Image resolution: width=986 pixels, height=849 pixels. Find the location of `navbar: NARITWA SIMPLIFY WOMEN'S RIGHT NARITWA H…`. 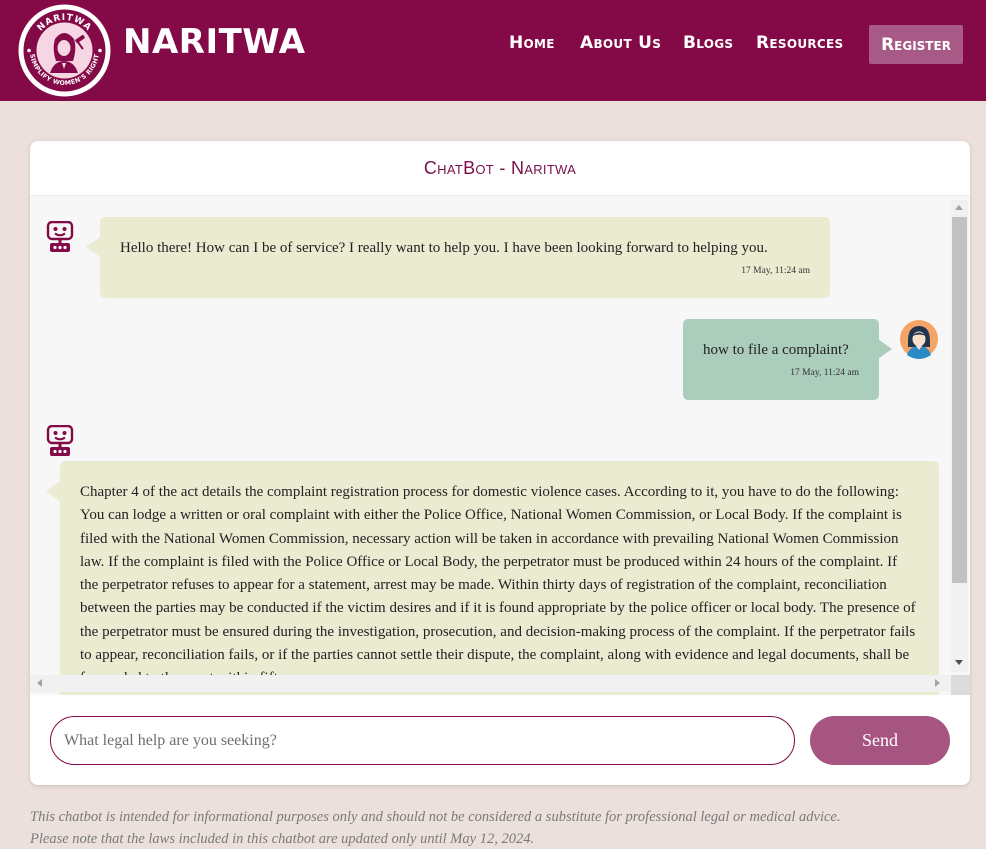

navbar: NARITWA SIMPLIFY WOMEN'S RIGHT NARITWA H… is located at coordinates (493, 50).